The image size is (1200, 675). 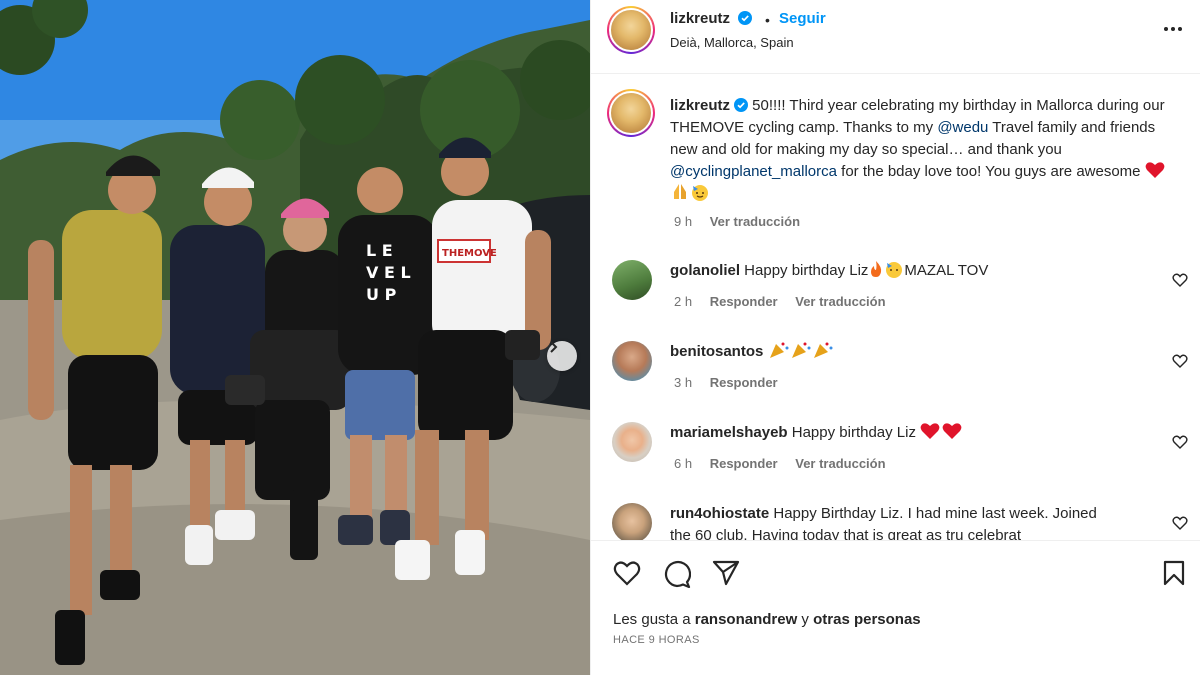 I want to click on comment: golanoliel Happy birthday Liz MAZAL TOV, so click(x=917, y=271).